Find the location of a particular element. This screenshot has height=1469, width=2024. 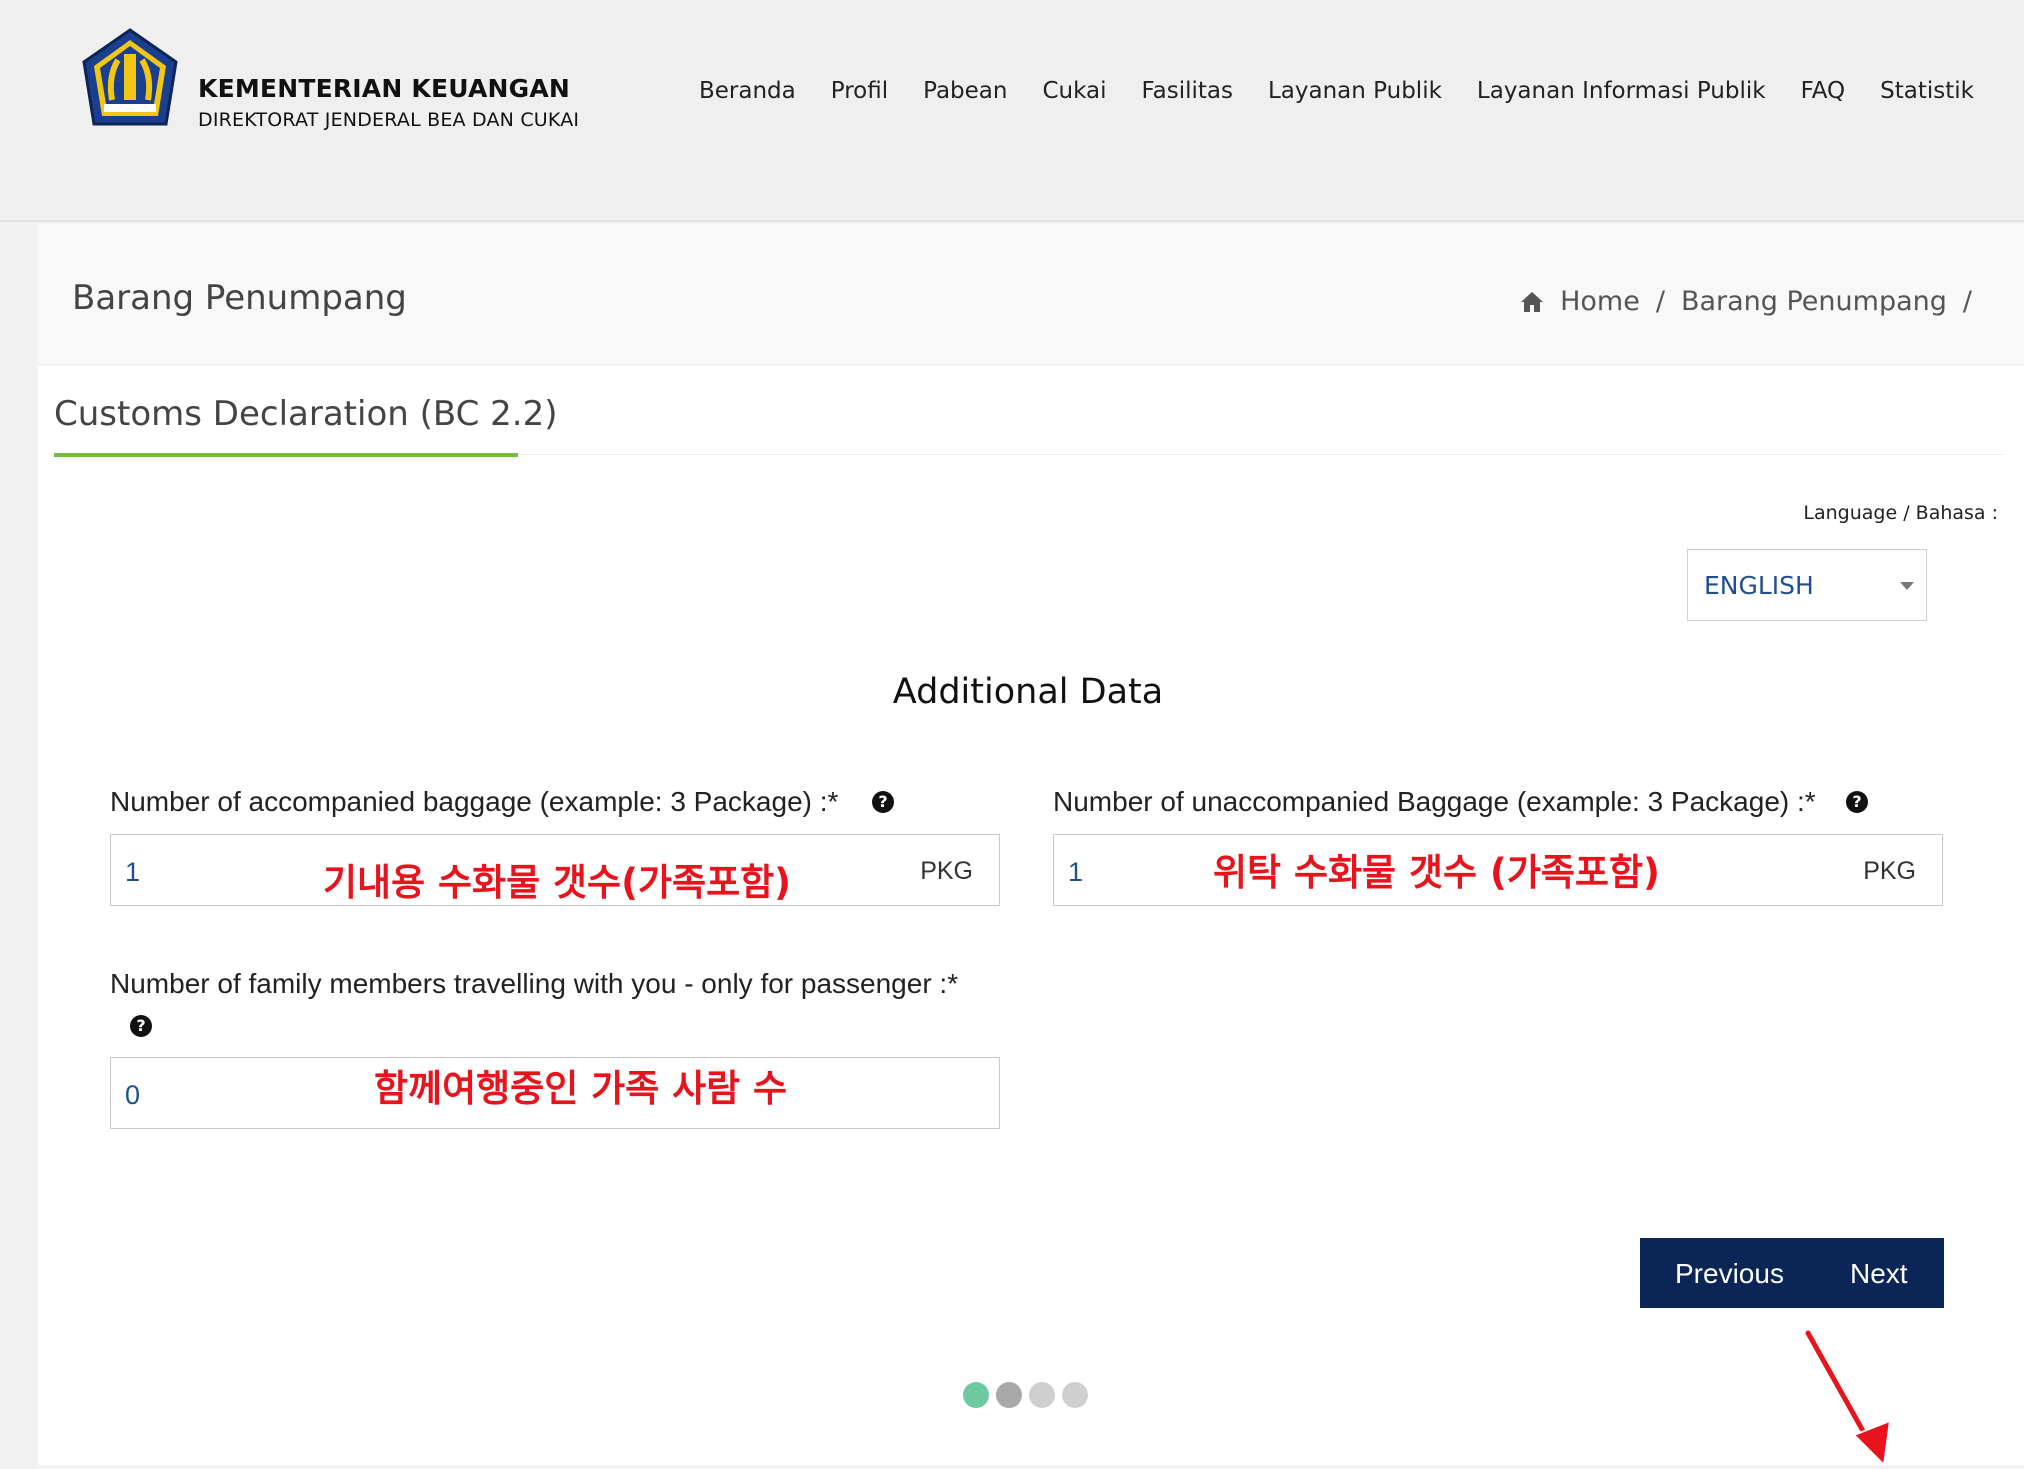

breadcrumb: Home / Barang Penumpang / is located at coordinates (1746, 301).